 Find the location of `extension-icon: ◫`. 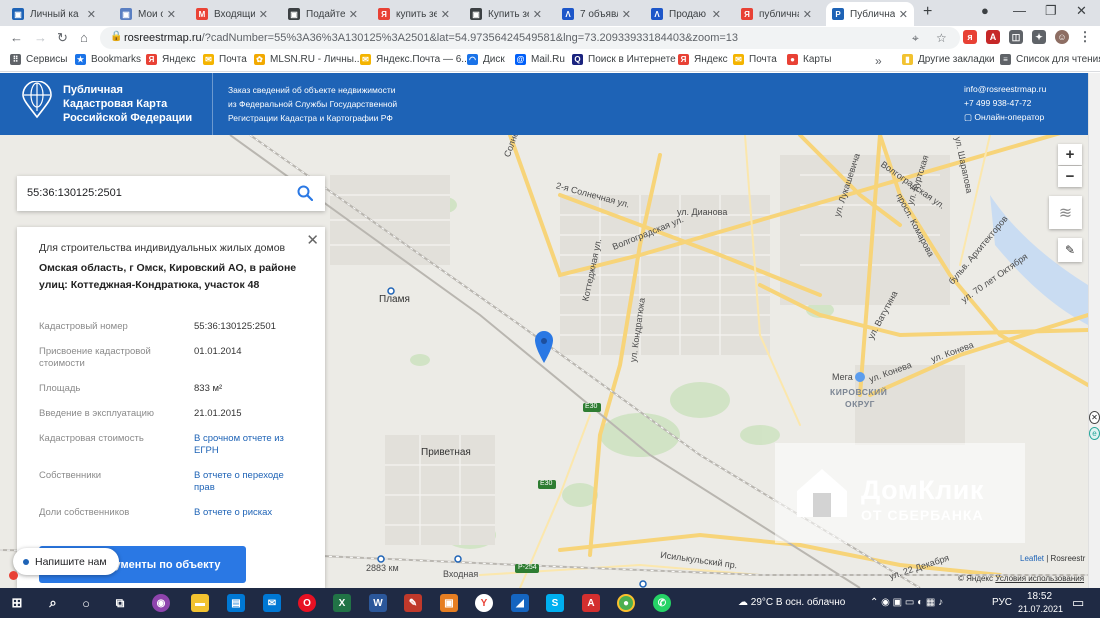

extension-icon: ◫ is located at coordinates (1016, 37).